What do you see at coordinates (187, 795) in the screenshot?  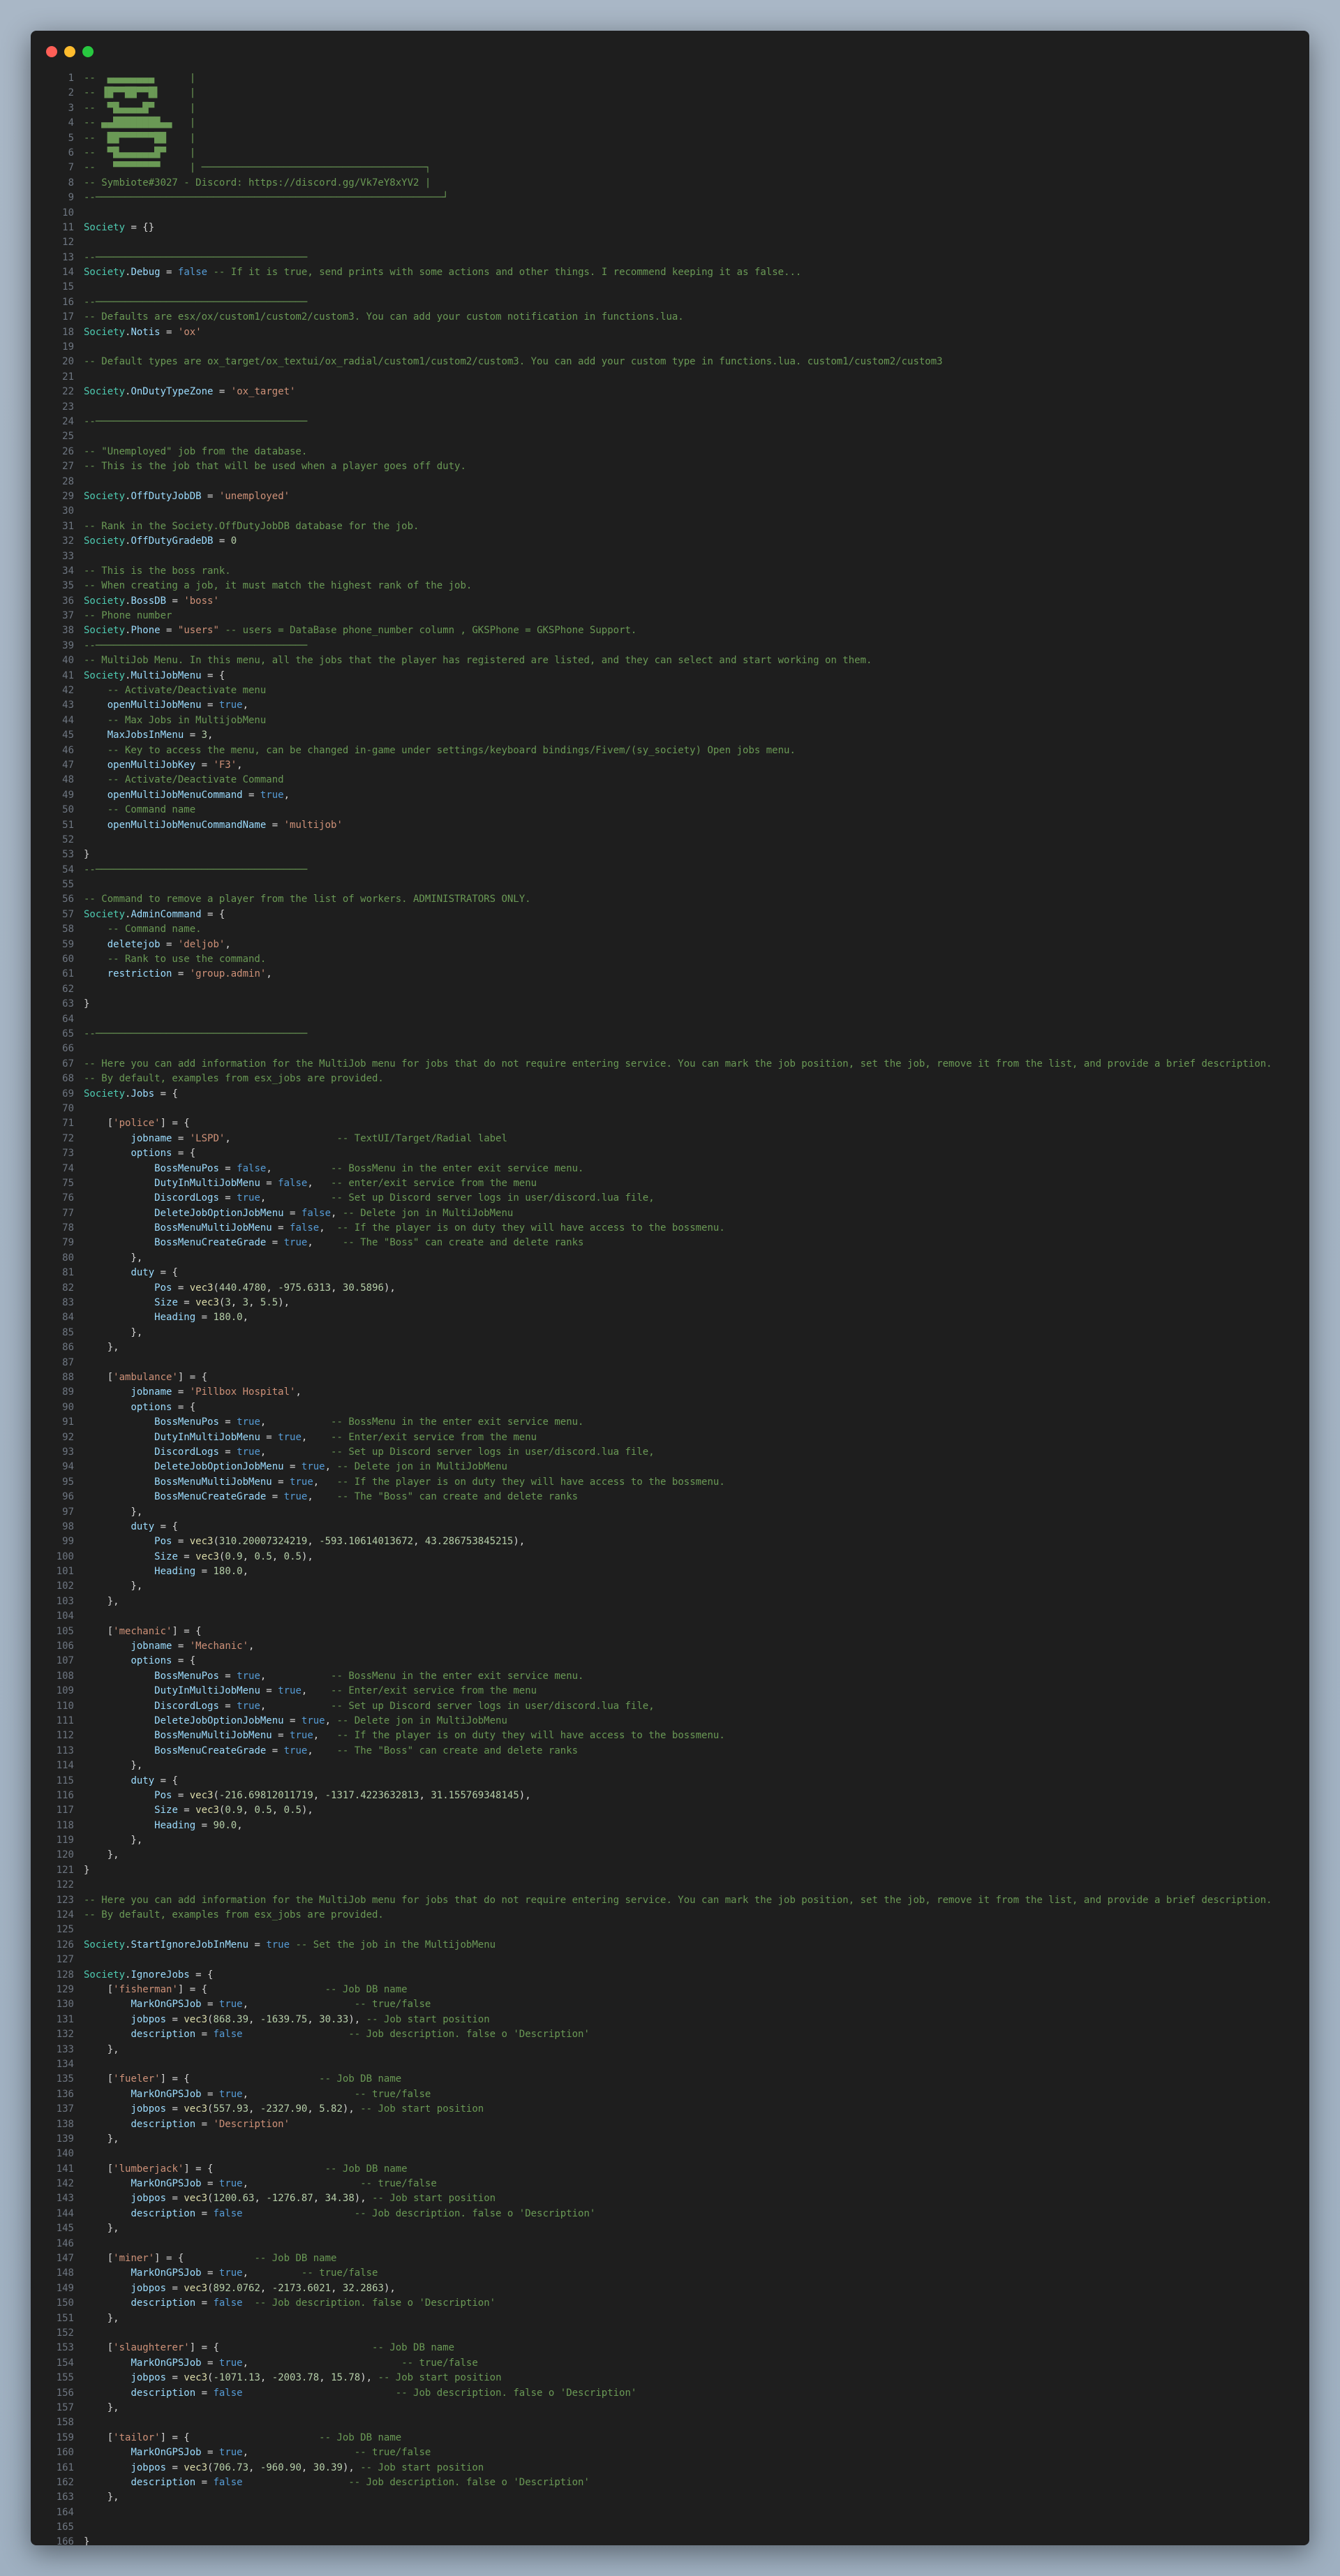 I see `line-text: openMultiJobMenuCommand = true,` at bounding box center [187, 795].